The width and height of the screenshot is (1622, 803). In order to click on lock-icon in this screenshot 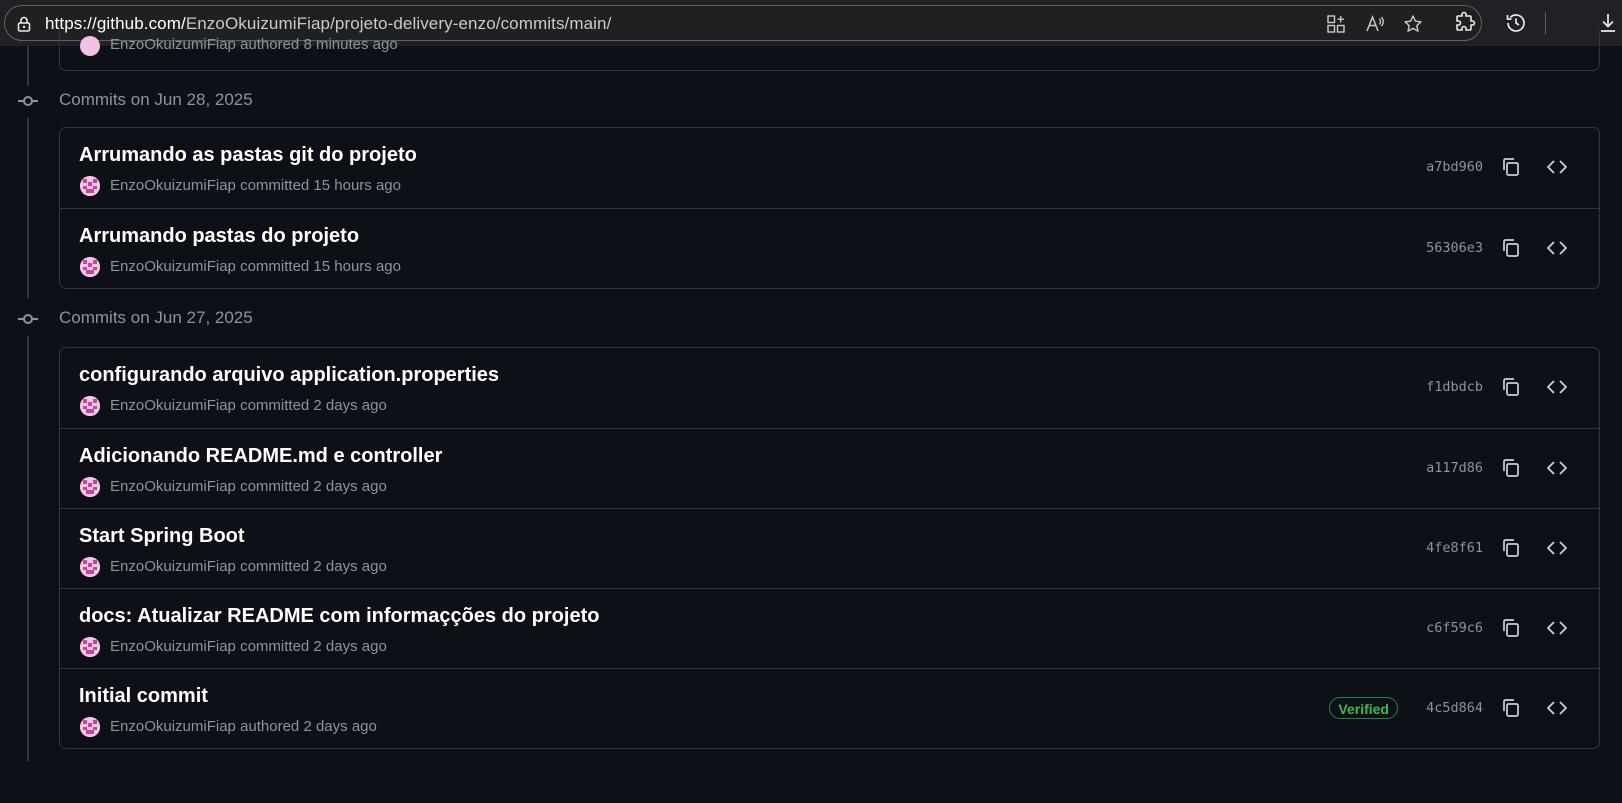, I will do `click(24, 24)`.